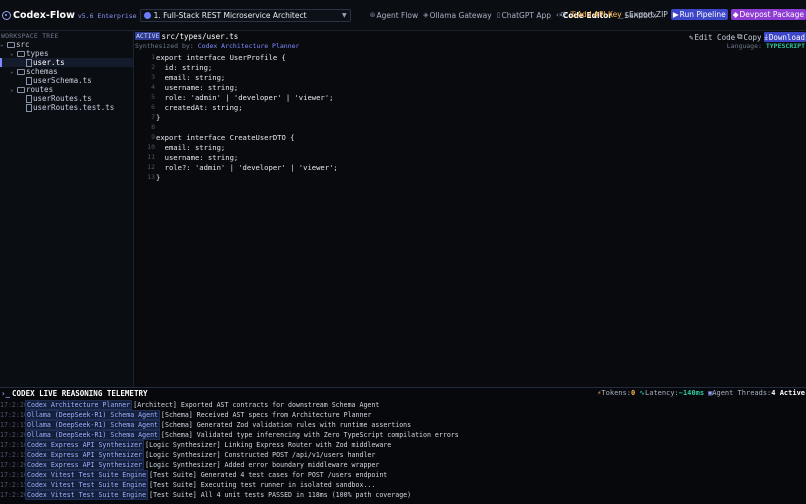 The image size is (806, 504). I want to click on nav-label: Ollama Gateway, so click(460, 15).